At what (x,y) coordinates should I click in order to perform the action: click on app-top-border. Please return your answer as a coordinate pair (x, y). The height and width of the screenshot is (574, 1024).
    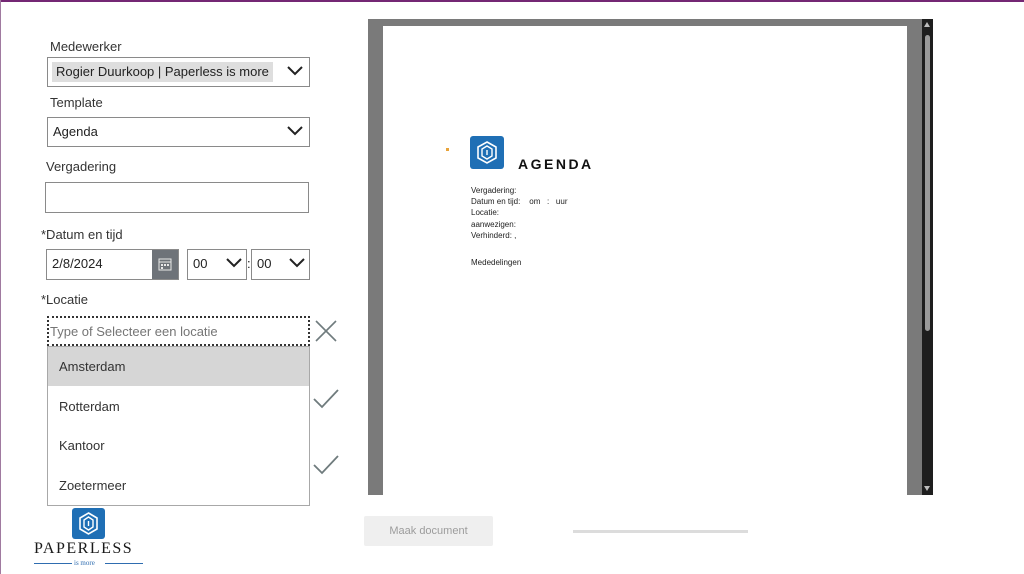
    Looking at the image, I should click on (512, 1).